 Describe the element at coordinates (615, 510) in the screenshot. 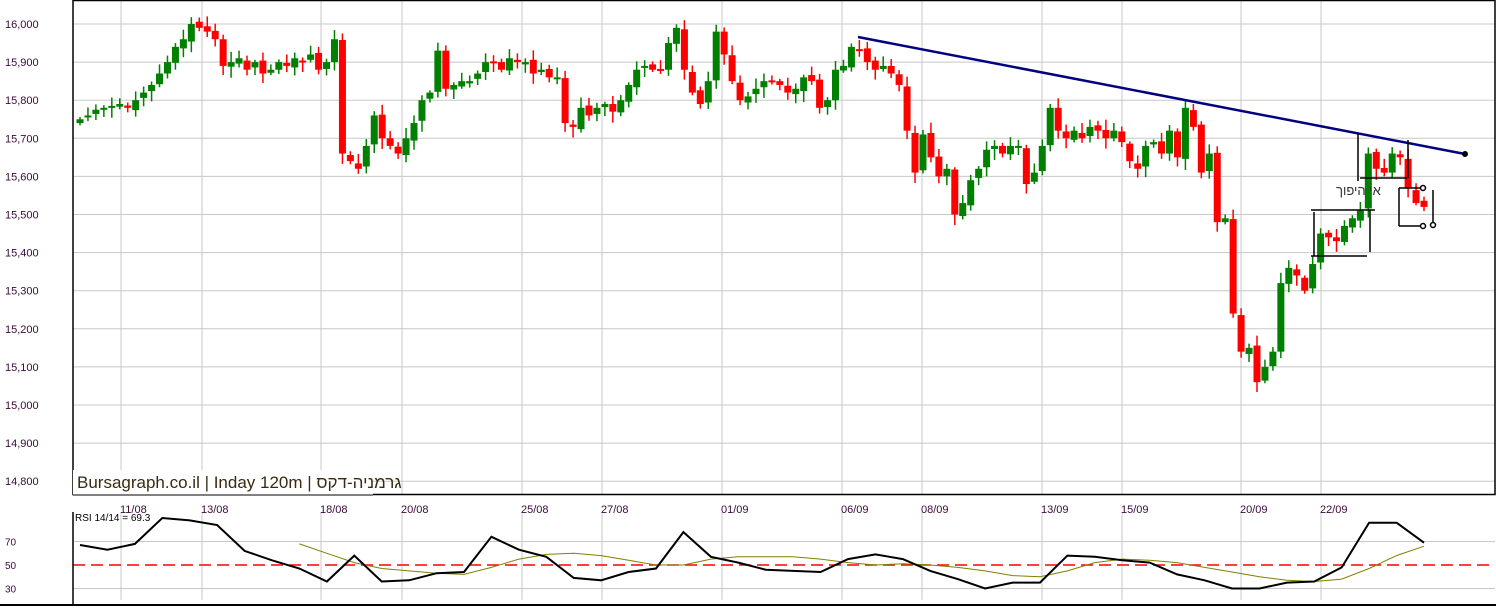

I see `x-tick-label: 27/08` at that location.